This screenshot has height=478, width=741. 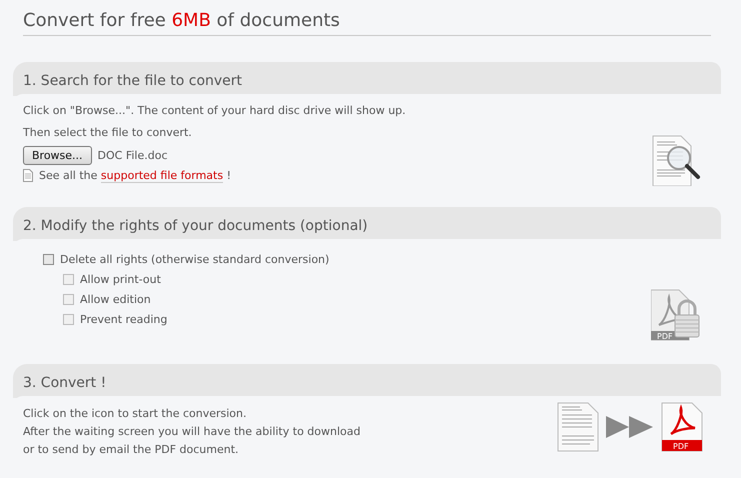 What do you see at coordinates (677, 160) in the screenshot?
I see `document-magnifier-icon` at bounding box center [677, 160].